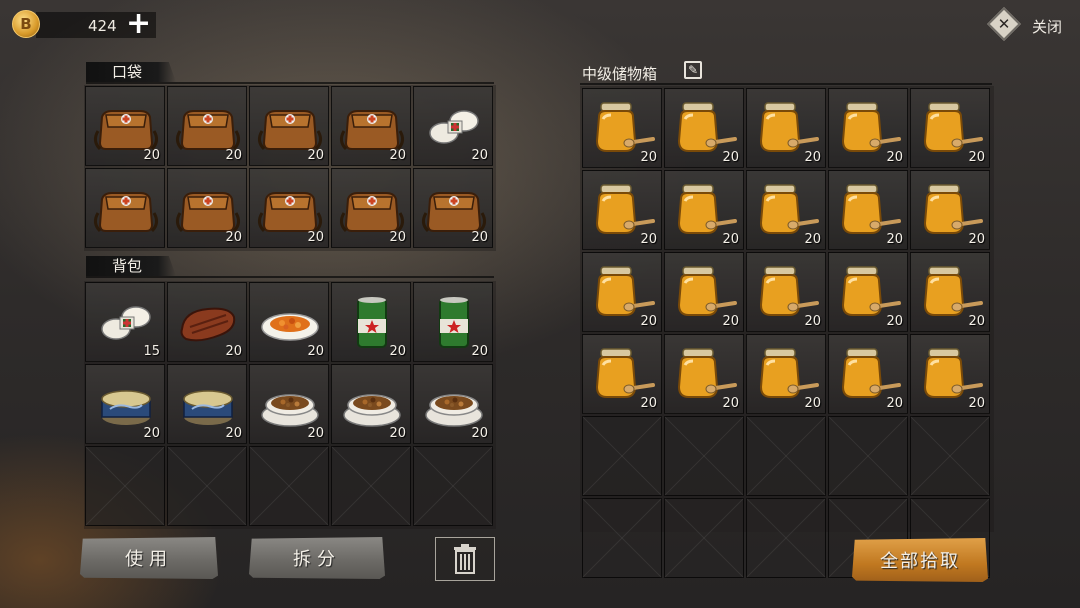  Describe the element at coordinates (125, 322) in the screenshot. I see `item-slot-bandage: 15` at that location.